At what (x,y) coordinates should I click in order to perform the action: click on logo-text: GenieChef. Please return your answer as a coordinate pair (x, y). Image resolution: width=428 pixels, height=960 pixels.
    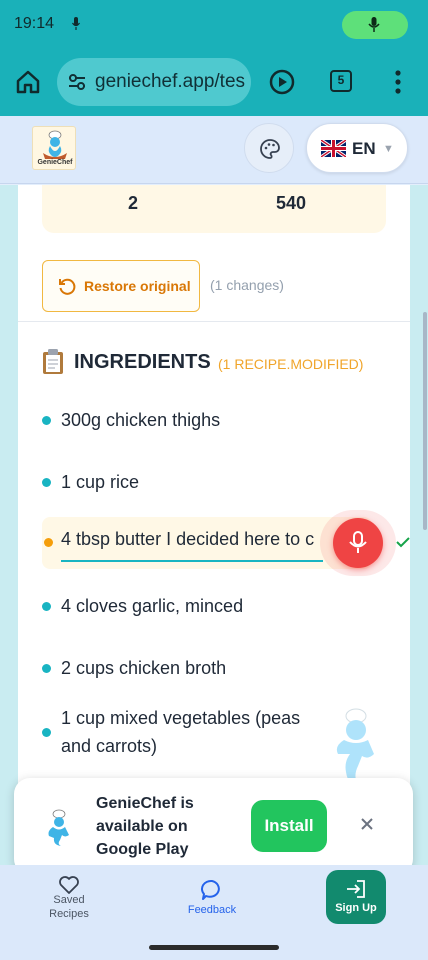
    Looking at the image, I should click on (55, 162).